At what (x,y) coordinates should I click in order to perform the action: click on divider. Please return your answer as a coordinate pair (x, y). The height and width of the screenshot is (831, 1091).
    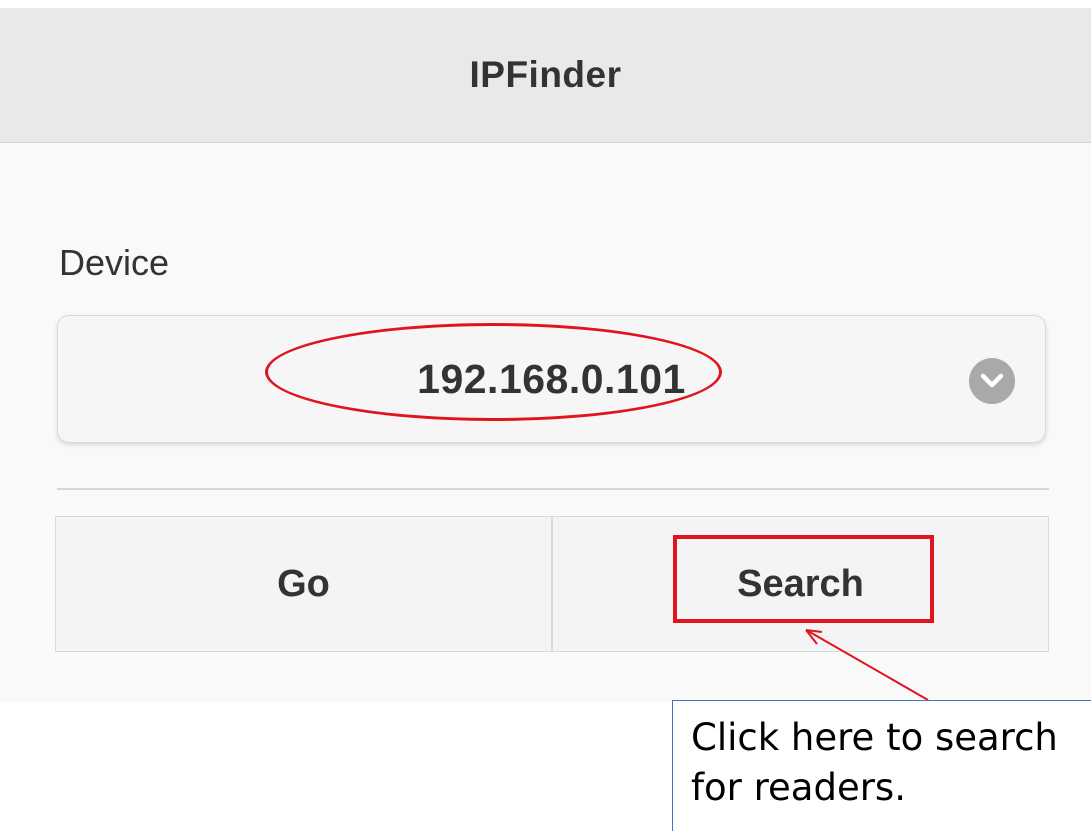
    Looking at the image, I should click on (553, 489).